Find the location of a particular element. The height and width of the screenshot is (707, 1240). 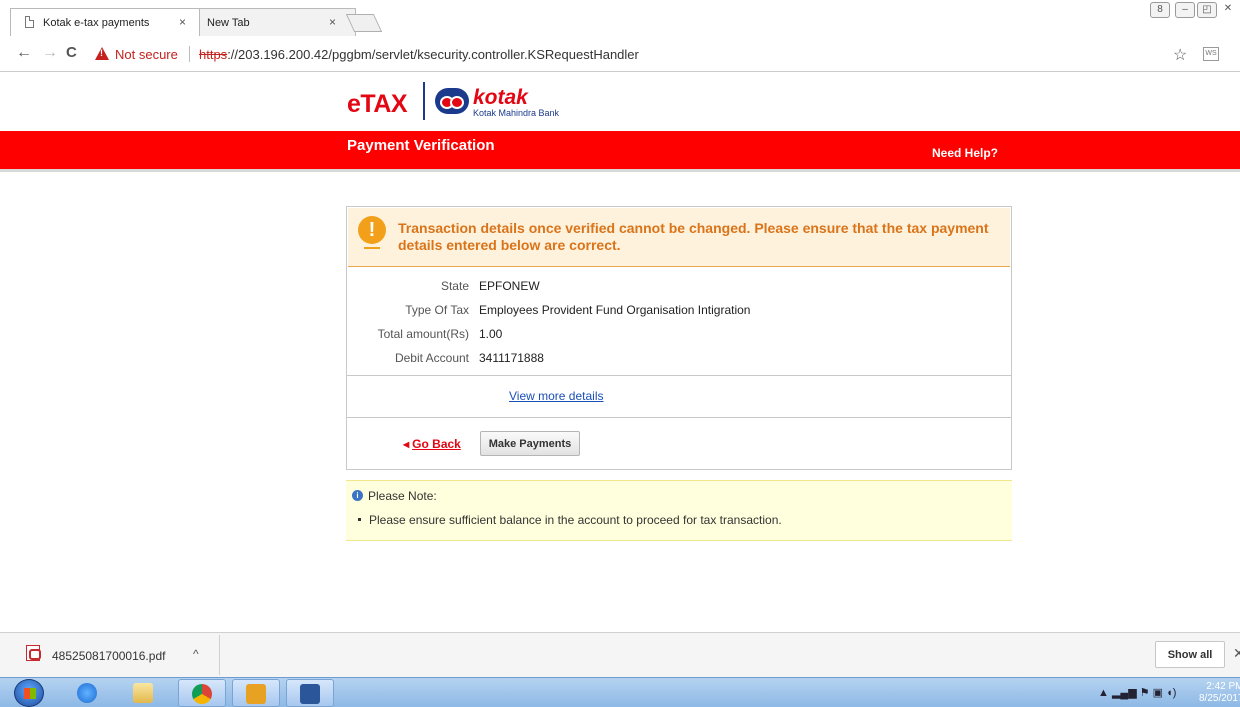

taskbar-file-explorer is located at coordinates (144, 693).